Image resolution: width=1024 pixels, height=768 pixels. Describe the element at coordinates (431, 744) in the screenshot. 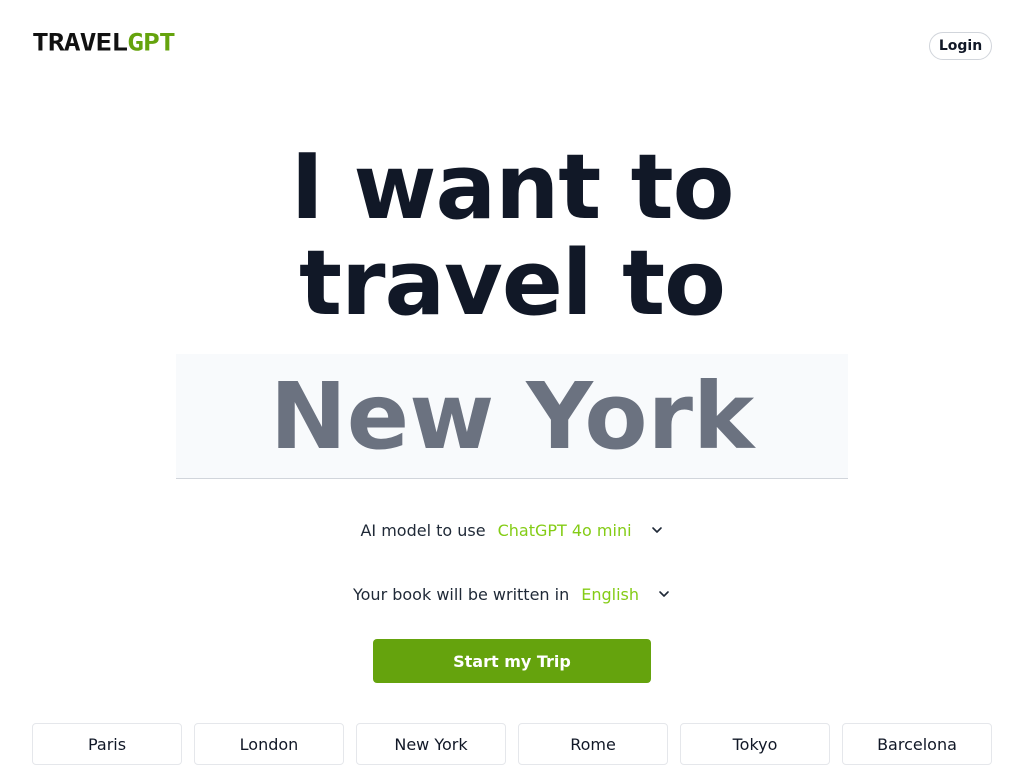

I see `city-button-new-york: New York` at that location.